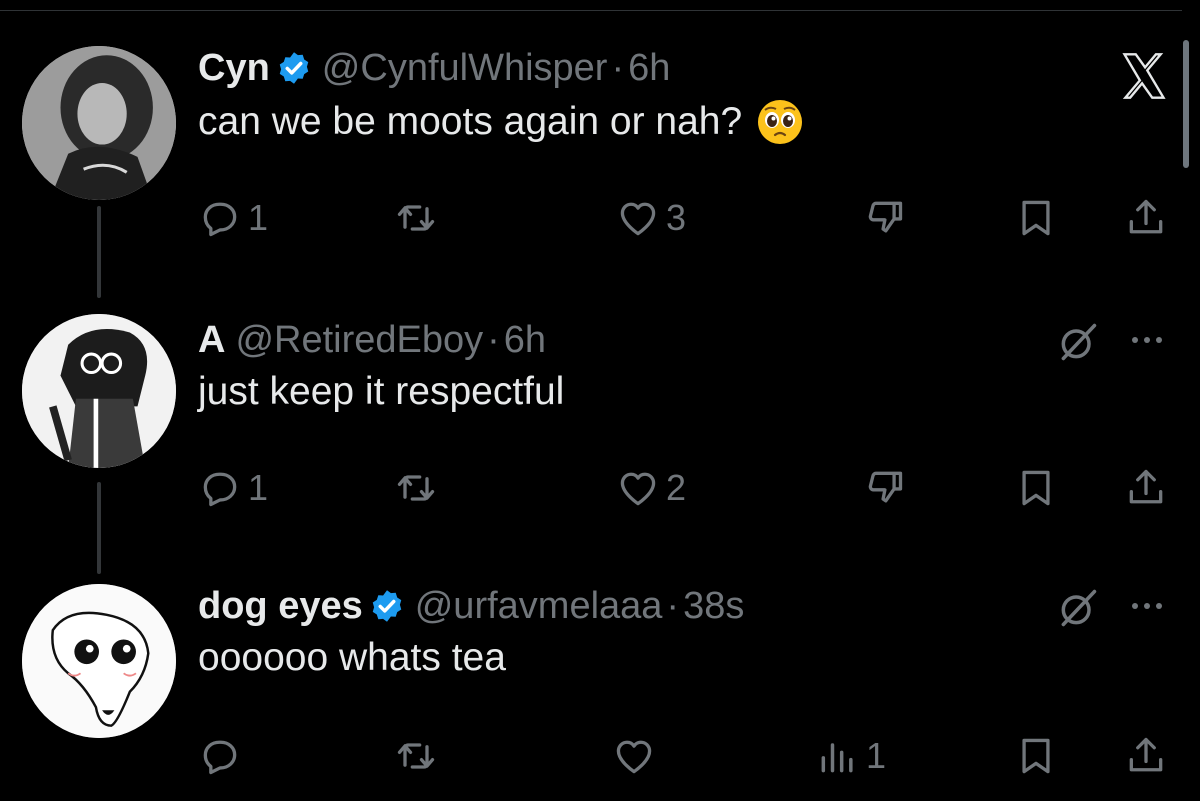 Image resolution: width=1200 pixels, height=801 pixels. I want to click on tweet-header: A @RetiredEboy · 6h, so click(372, 340).